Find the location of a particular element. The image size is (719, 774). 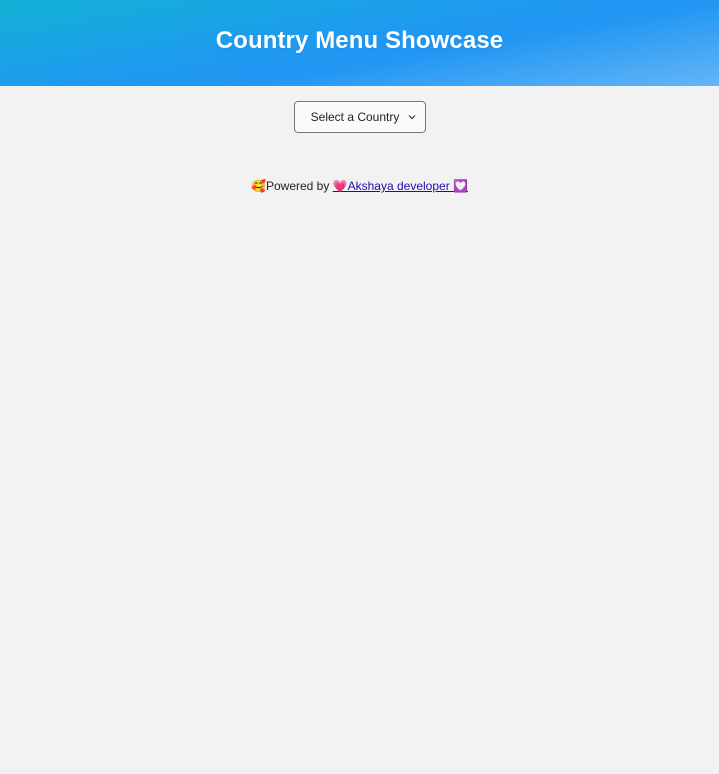

powered-by-line: 🥰Powered by 💗Akshaya developer 💟 is located at coordinates (359, 186).